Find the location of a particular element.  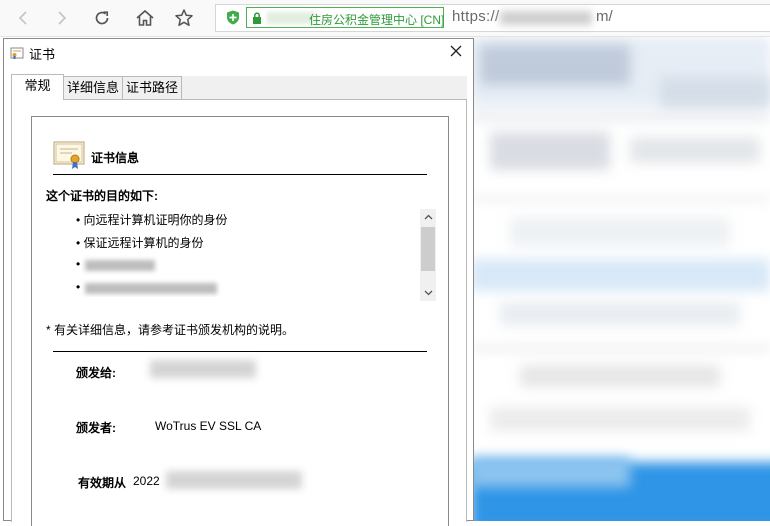

chevron-up-icon is located at coordinates (428, 217).